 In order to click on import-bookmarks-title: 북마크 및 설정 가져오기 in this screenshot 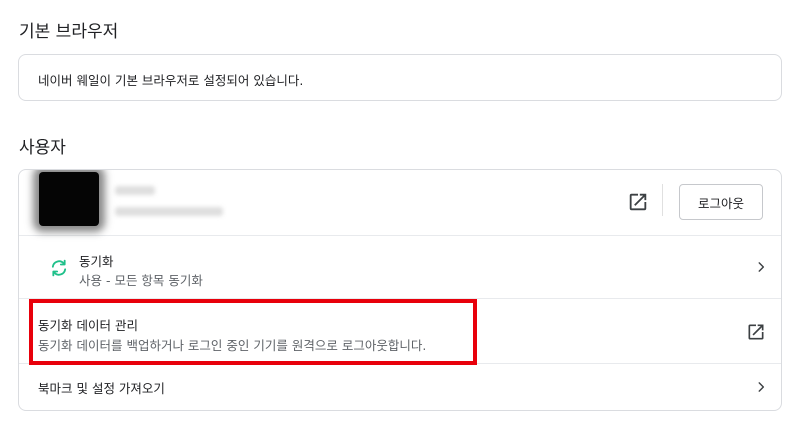, I will do `click(101, 388)`.